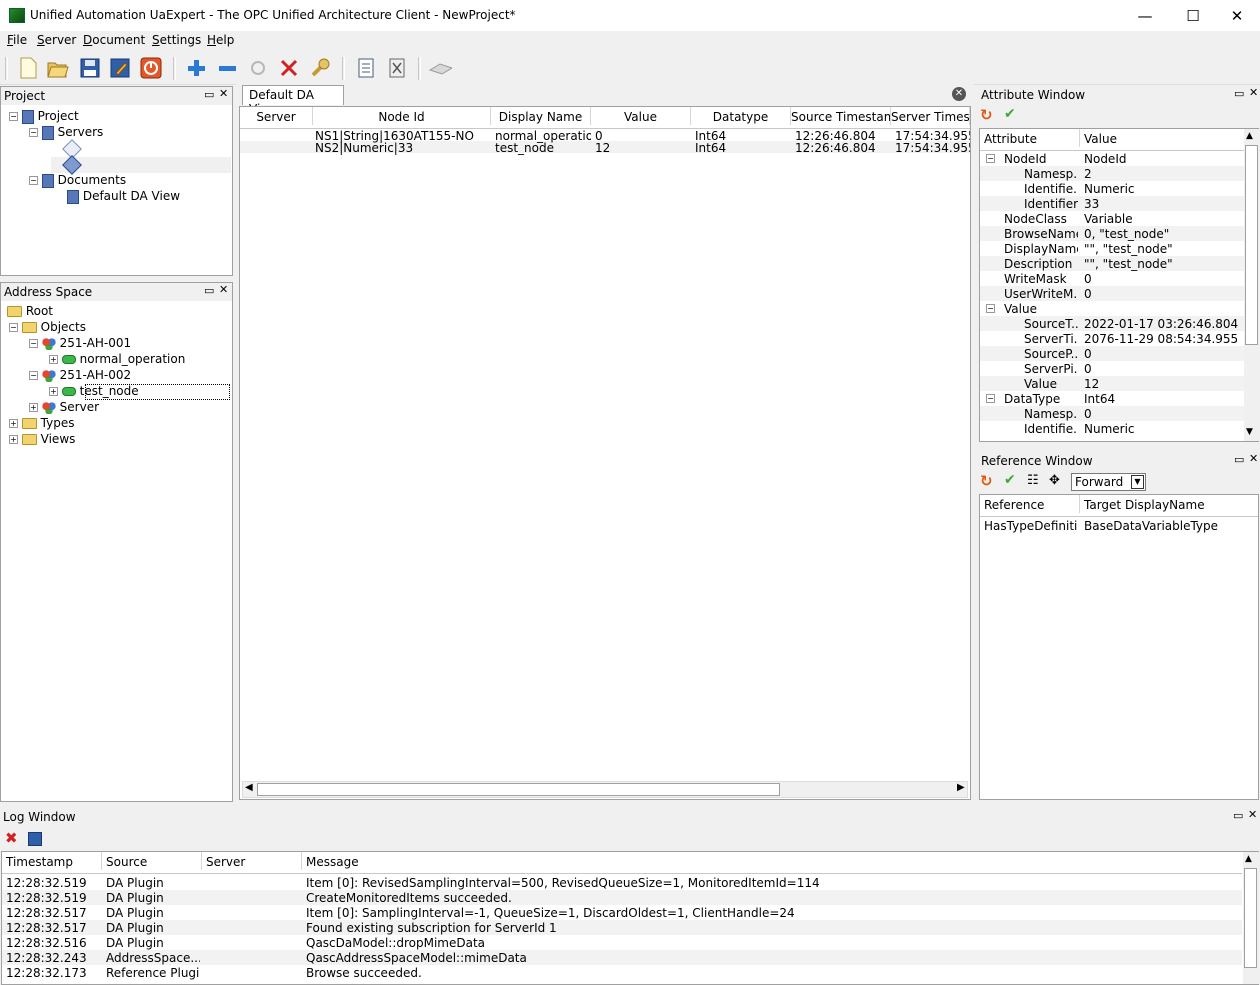 The height and width of the screenshot is (985, 1260). I want to click on tree-item-documents: Documents, so click(92, 180).